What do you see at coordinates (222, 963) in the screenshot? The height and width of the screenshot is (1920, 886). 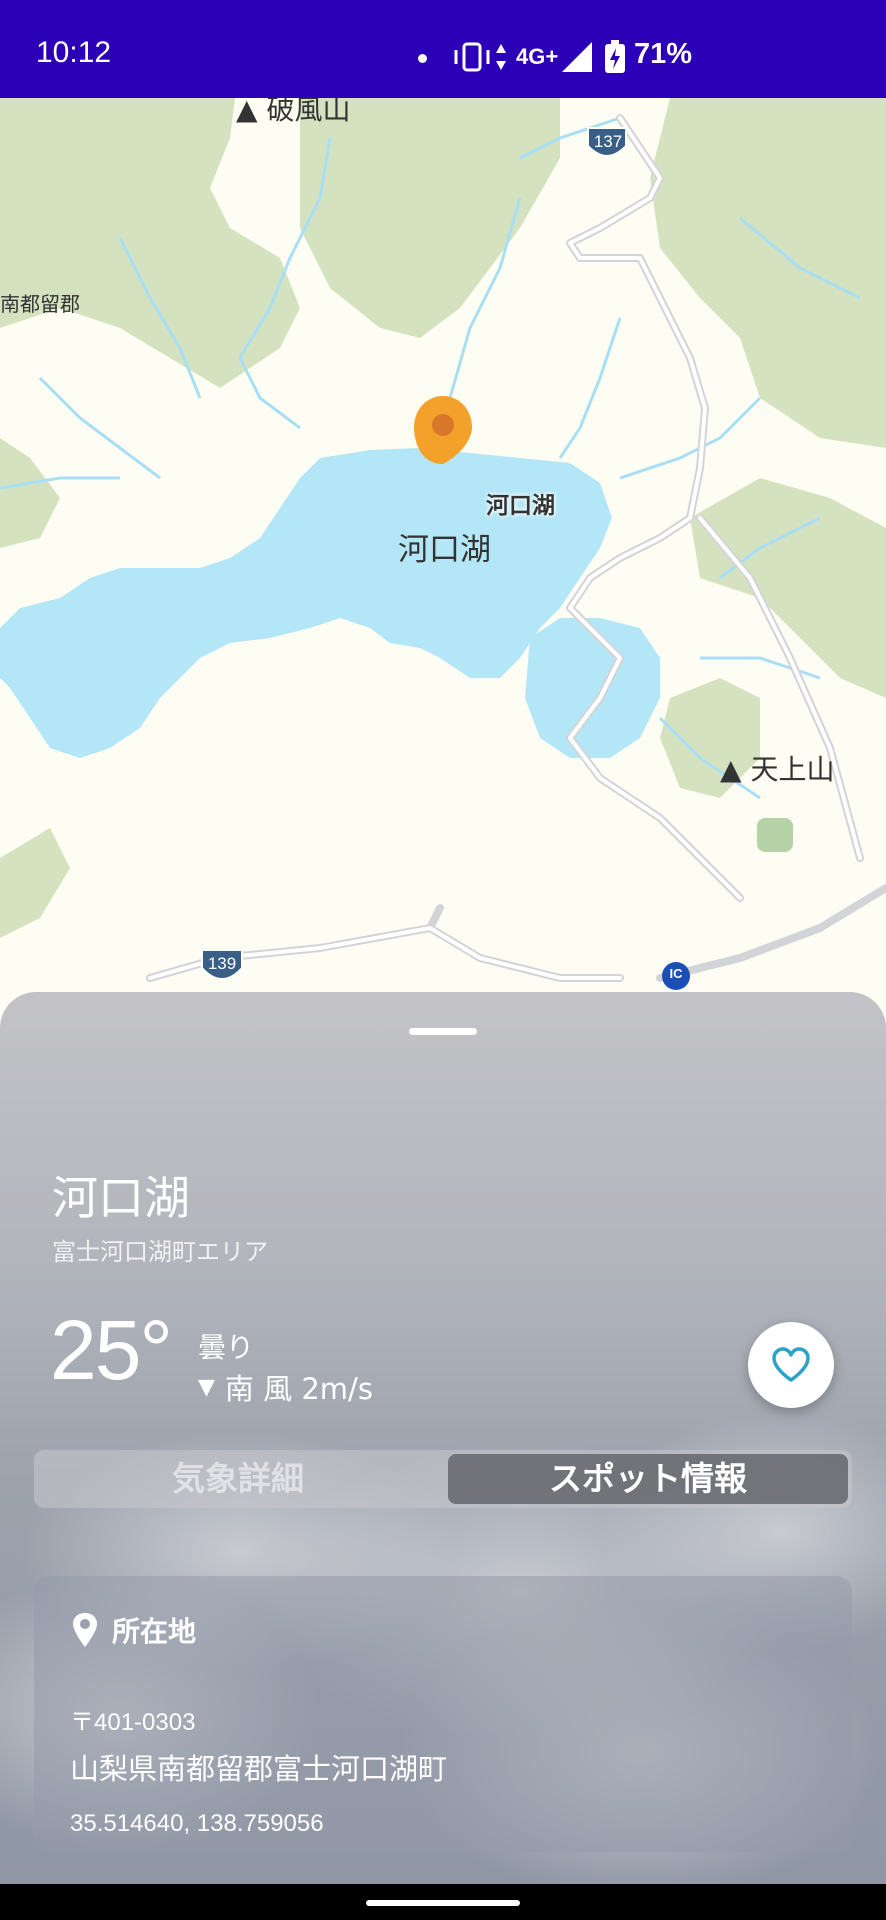 I see `route-139-label: 139` at bounding box center [222, 963].